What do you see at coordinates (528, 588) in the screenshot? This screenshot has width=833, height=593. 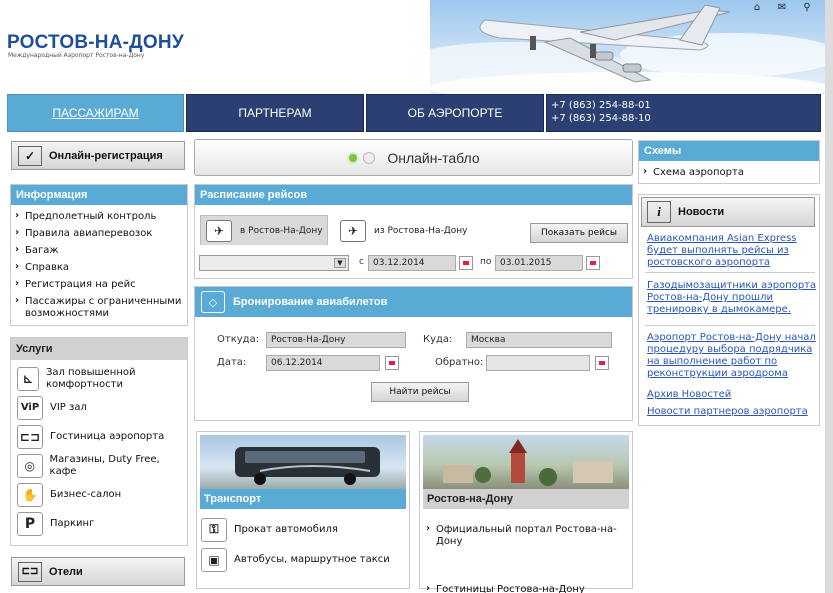 I see `city-link-hotels: Гостиницы Ростова-на-Дону` at bounding box center [528, 588].